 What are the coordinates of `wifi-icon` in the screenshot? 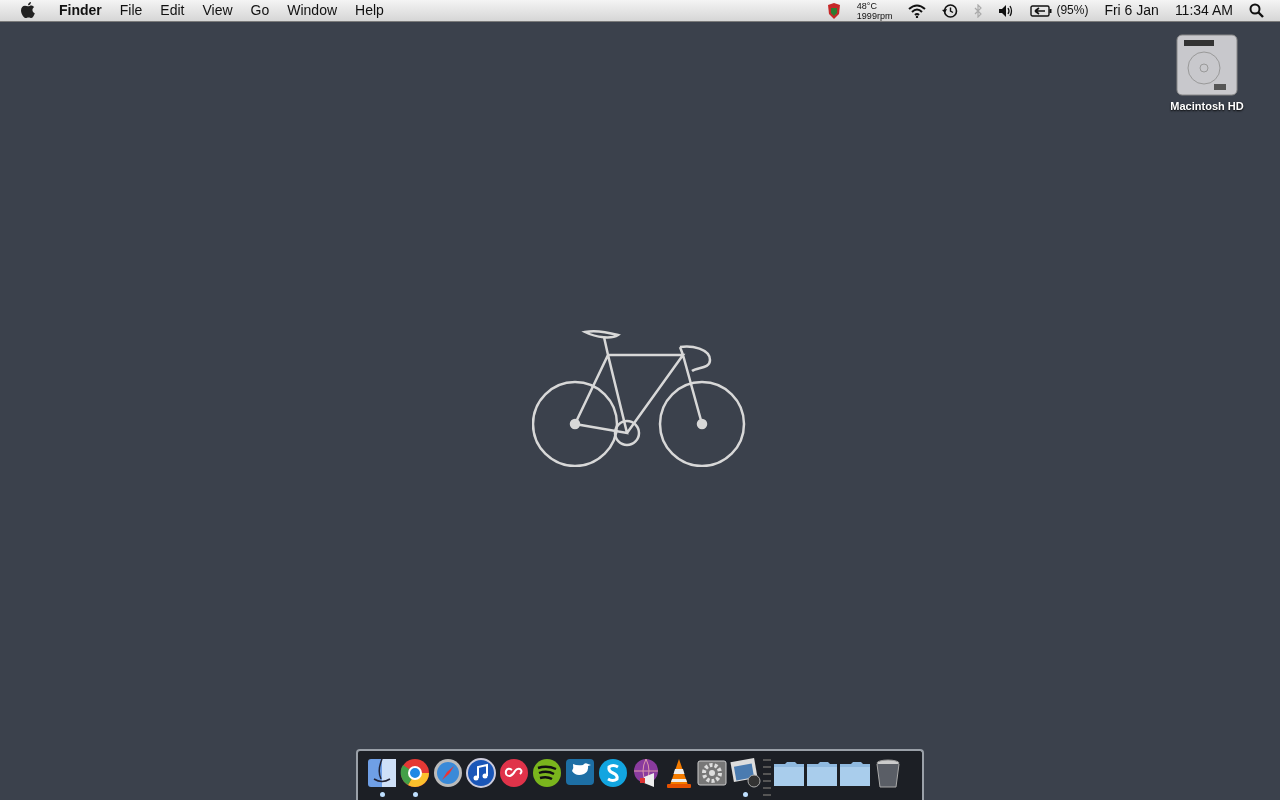 It's located at (917, 10).